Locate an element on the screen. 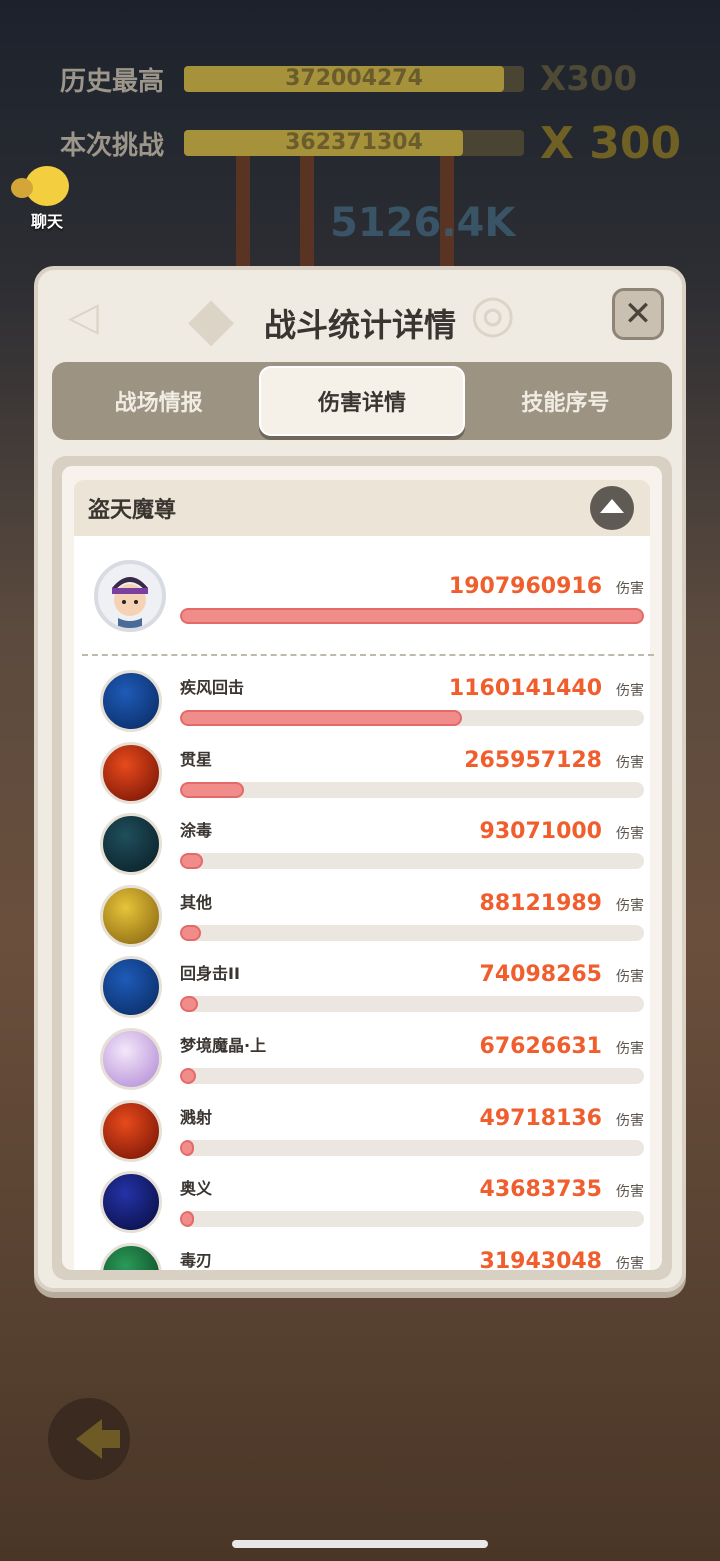 The image size is (720, 1561). tab-battle-intel: 战场情报 is located at coordinates (158, 401).